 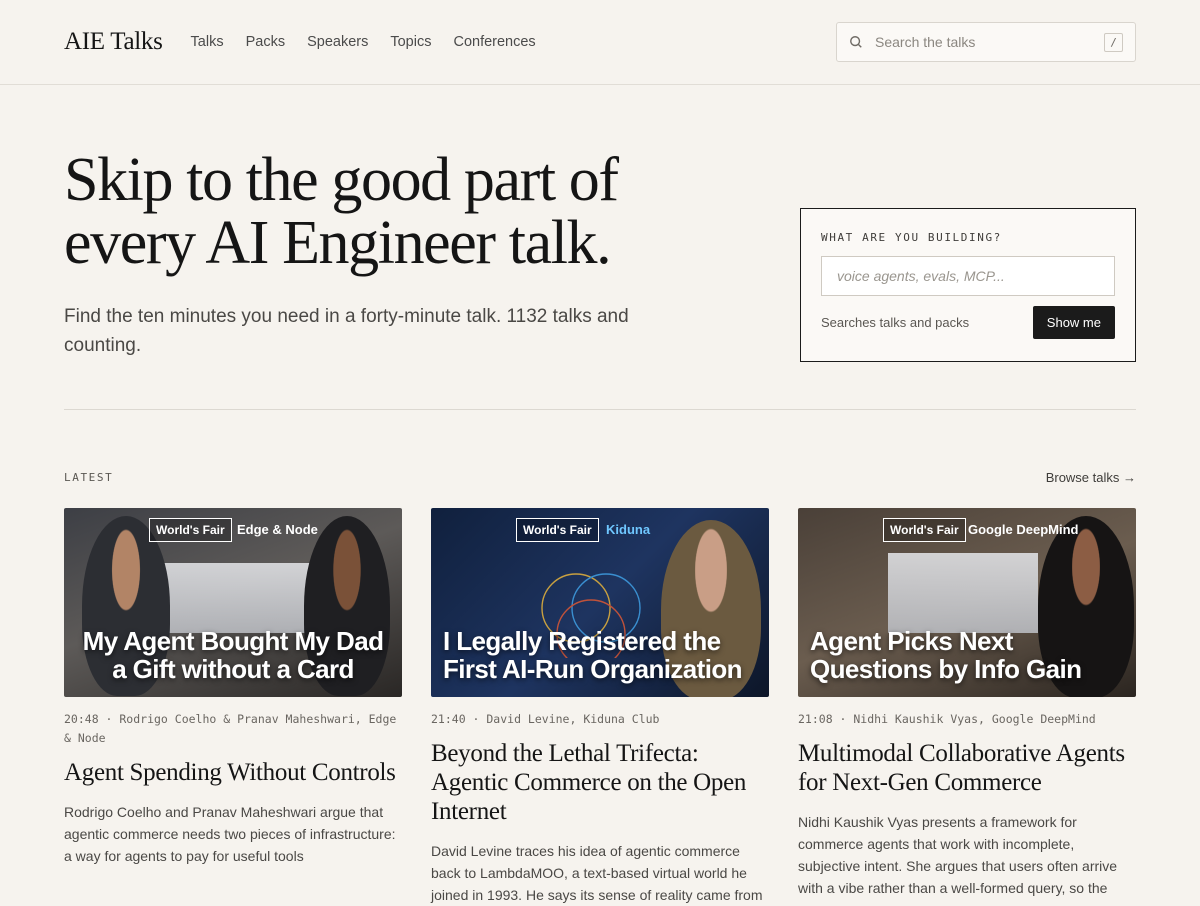 I want to click on nav-conferences: Conferences, so click(x=494, y=42).